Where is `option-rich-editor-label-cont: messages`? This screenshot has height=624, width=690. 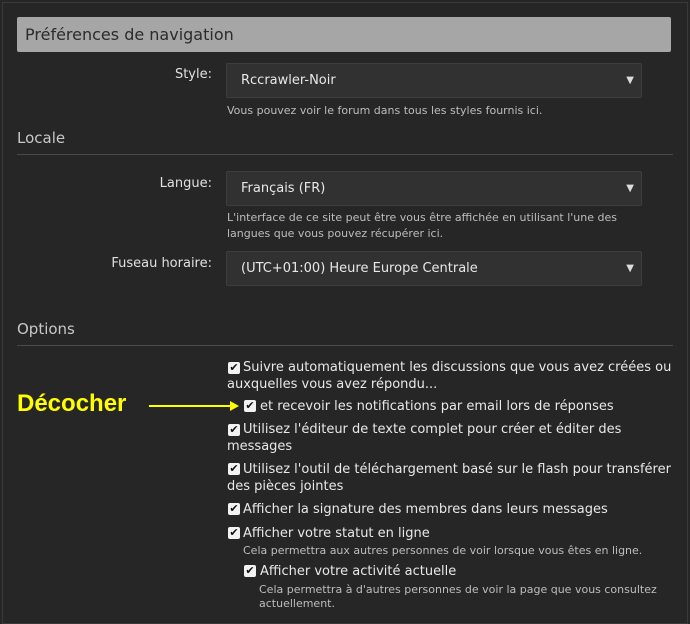
option-rich-editor-label-cont: messages is located at coordinates (260, 446).